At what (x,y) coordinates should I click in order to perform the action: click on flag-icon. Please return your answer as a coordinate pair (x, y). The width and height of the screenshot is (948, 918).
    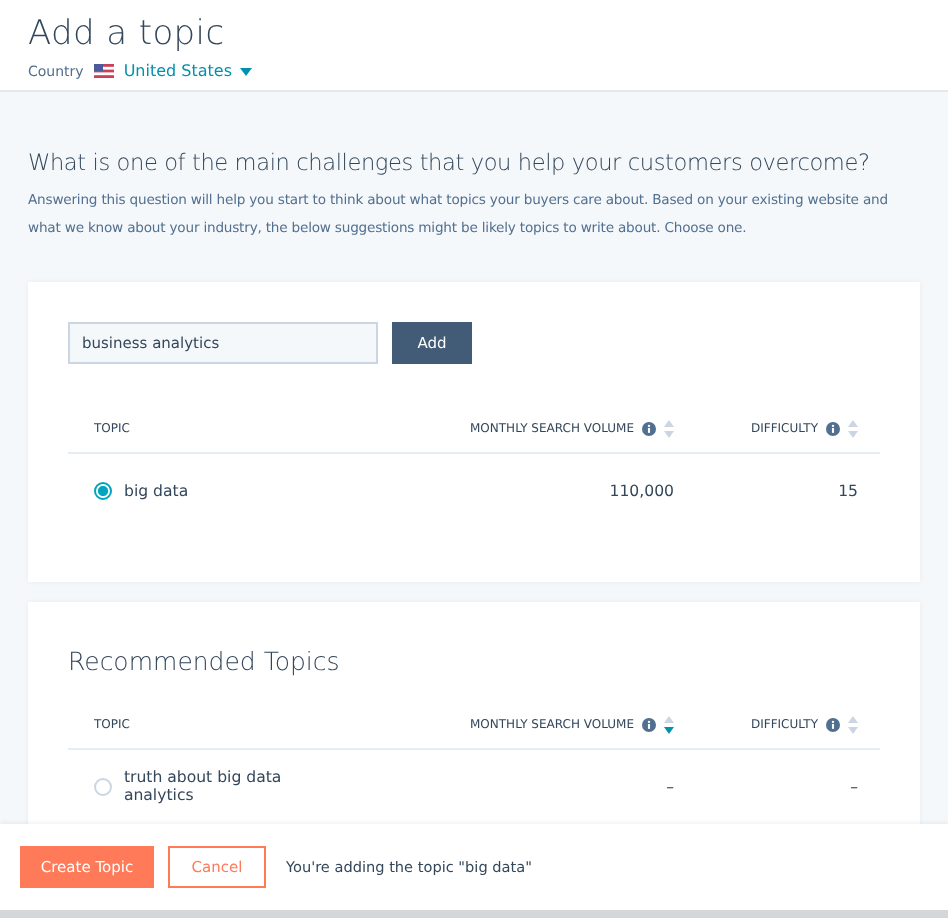
    Looking at the image, I should click on (103, 71).